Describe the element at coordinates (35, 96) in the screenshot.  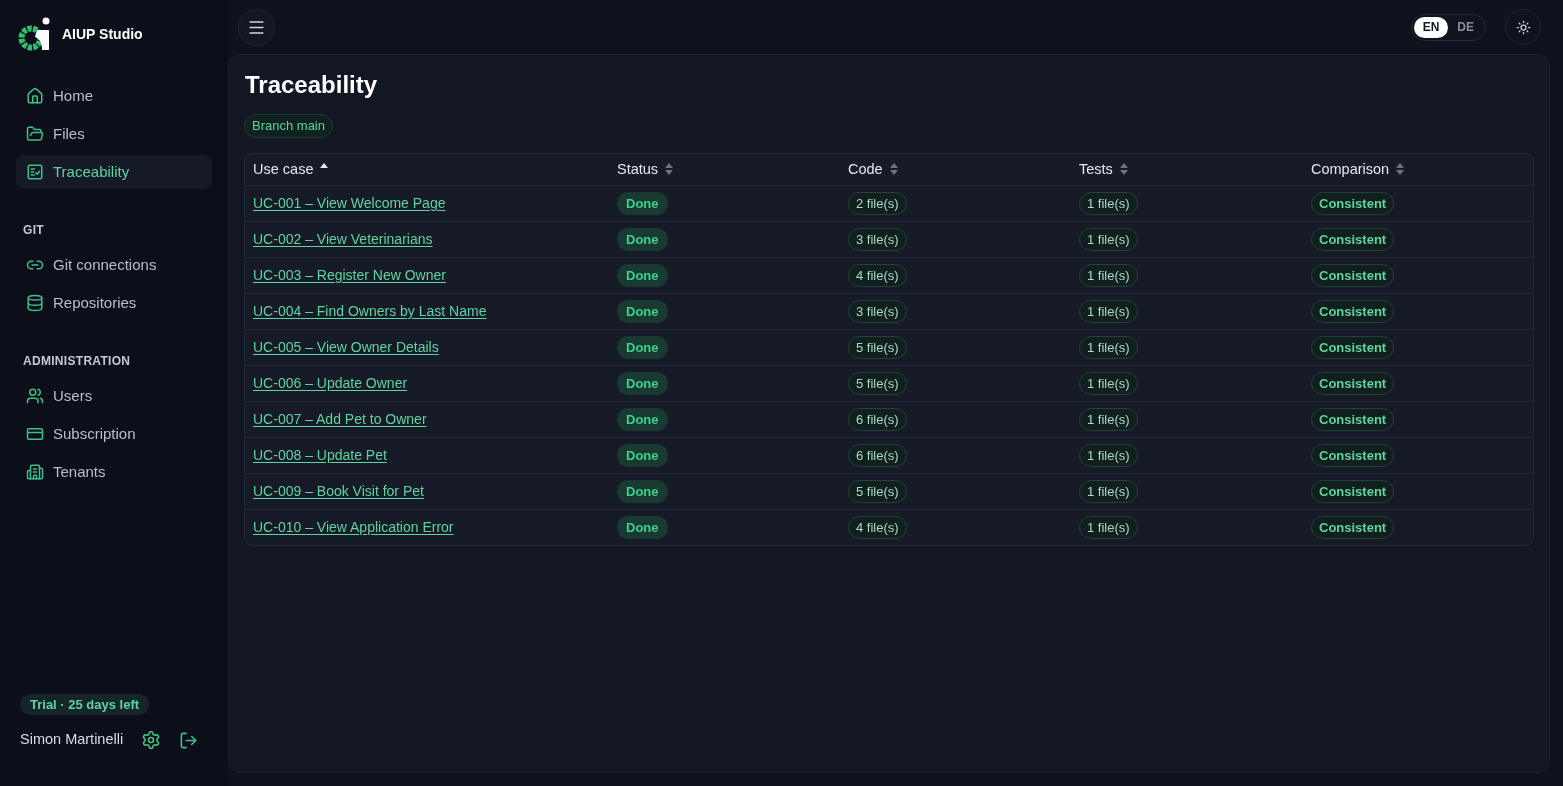
I see `home-icon` at that location.